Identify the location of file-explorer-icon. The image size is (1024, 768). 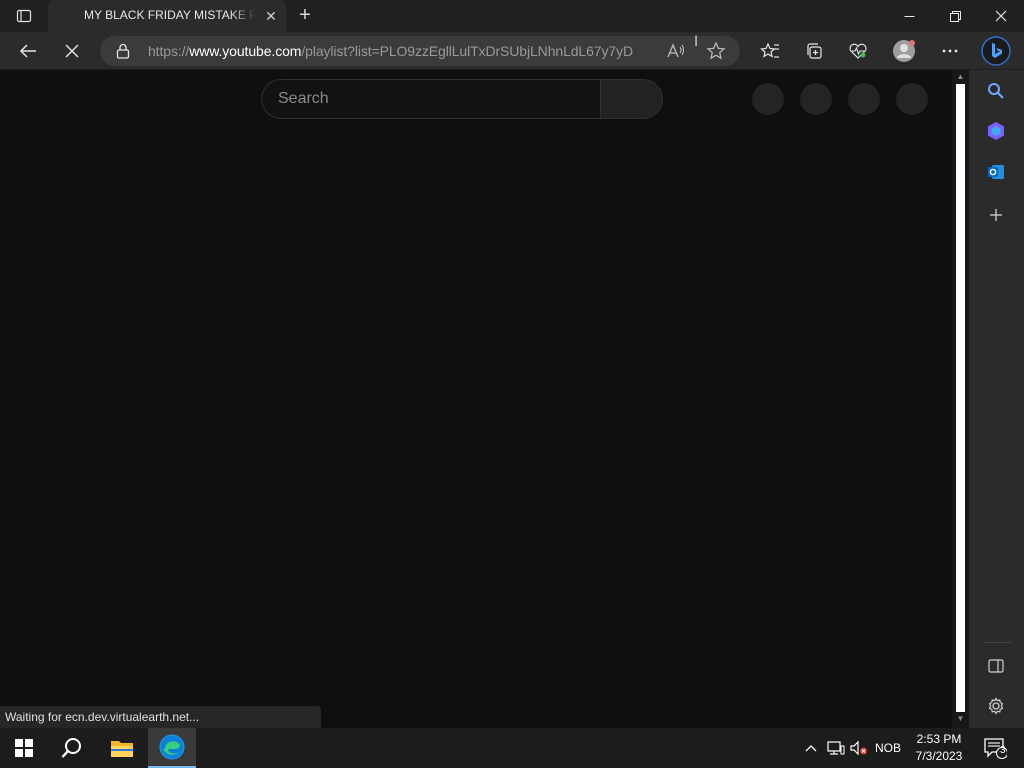
(122, 748).